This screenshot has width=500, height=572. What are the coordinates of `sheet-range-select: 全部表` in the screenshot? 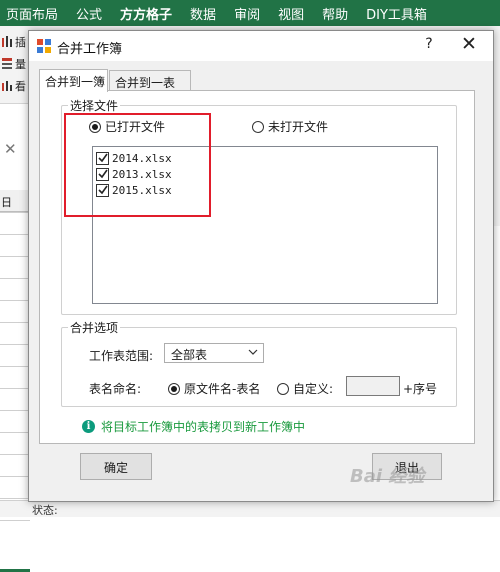 It's located at (214, 353).